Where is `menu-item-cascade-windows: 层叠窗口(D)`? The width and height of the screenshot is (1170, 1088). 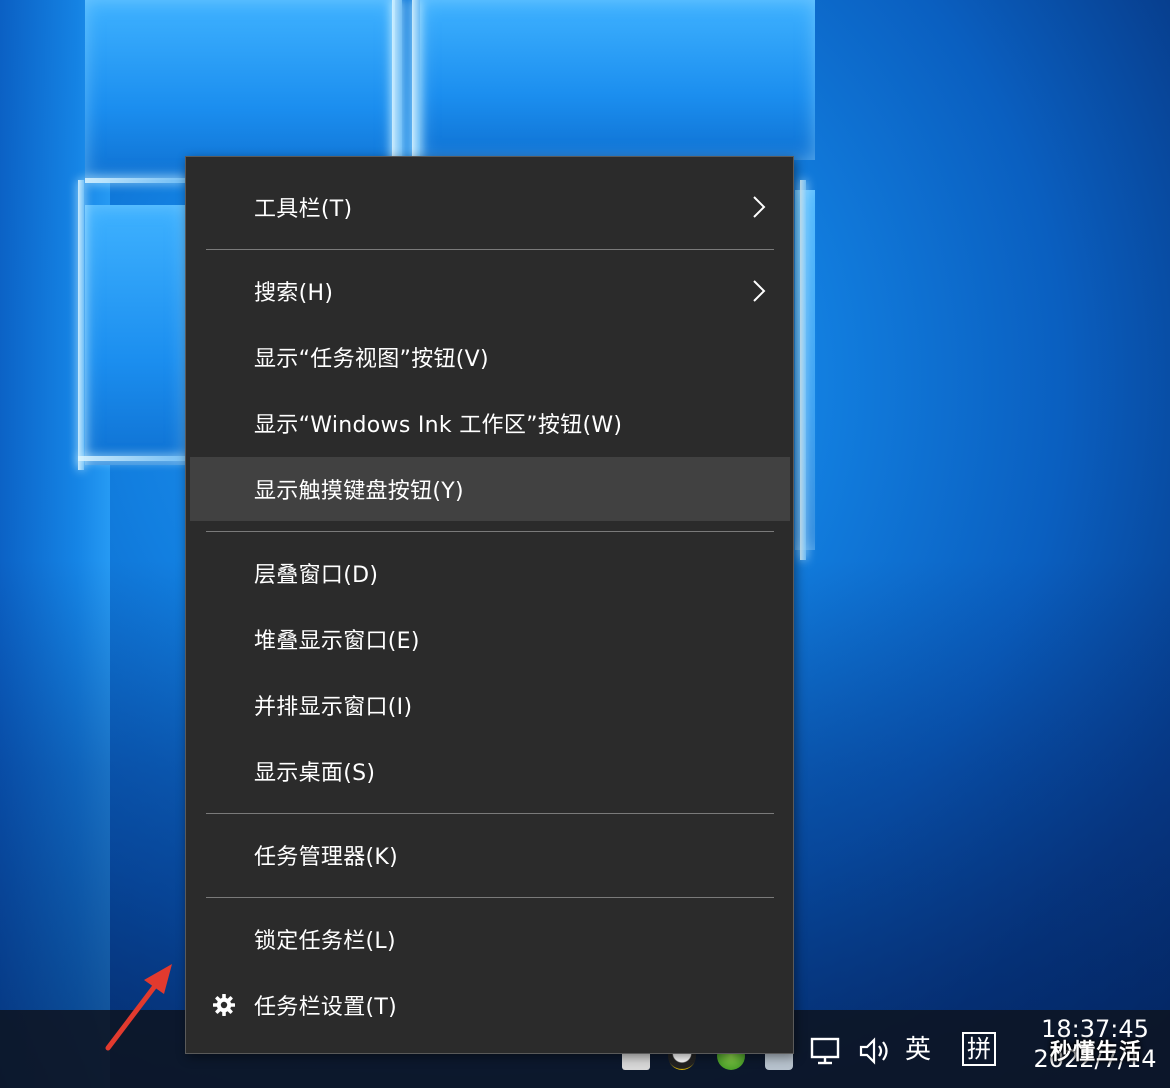
menu-item-cascade-windows: 层叠窗口(D) is located at coordinates (490, 573).